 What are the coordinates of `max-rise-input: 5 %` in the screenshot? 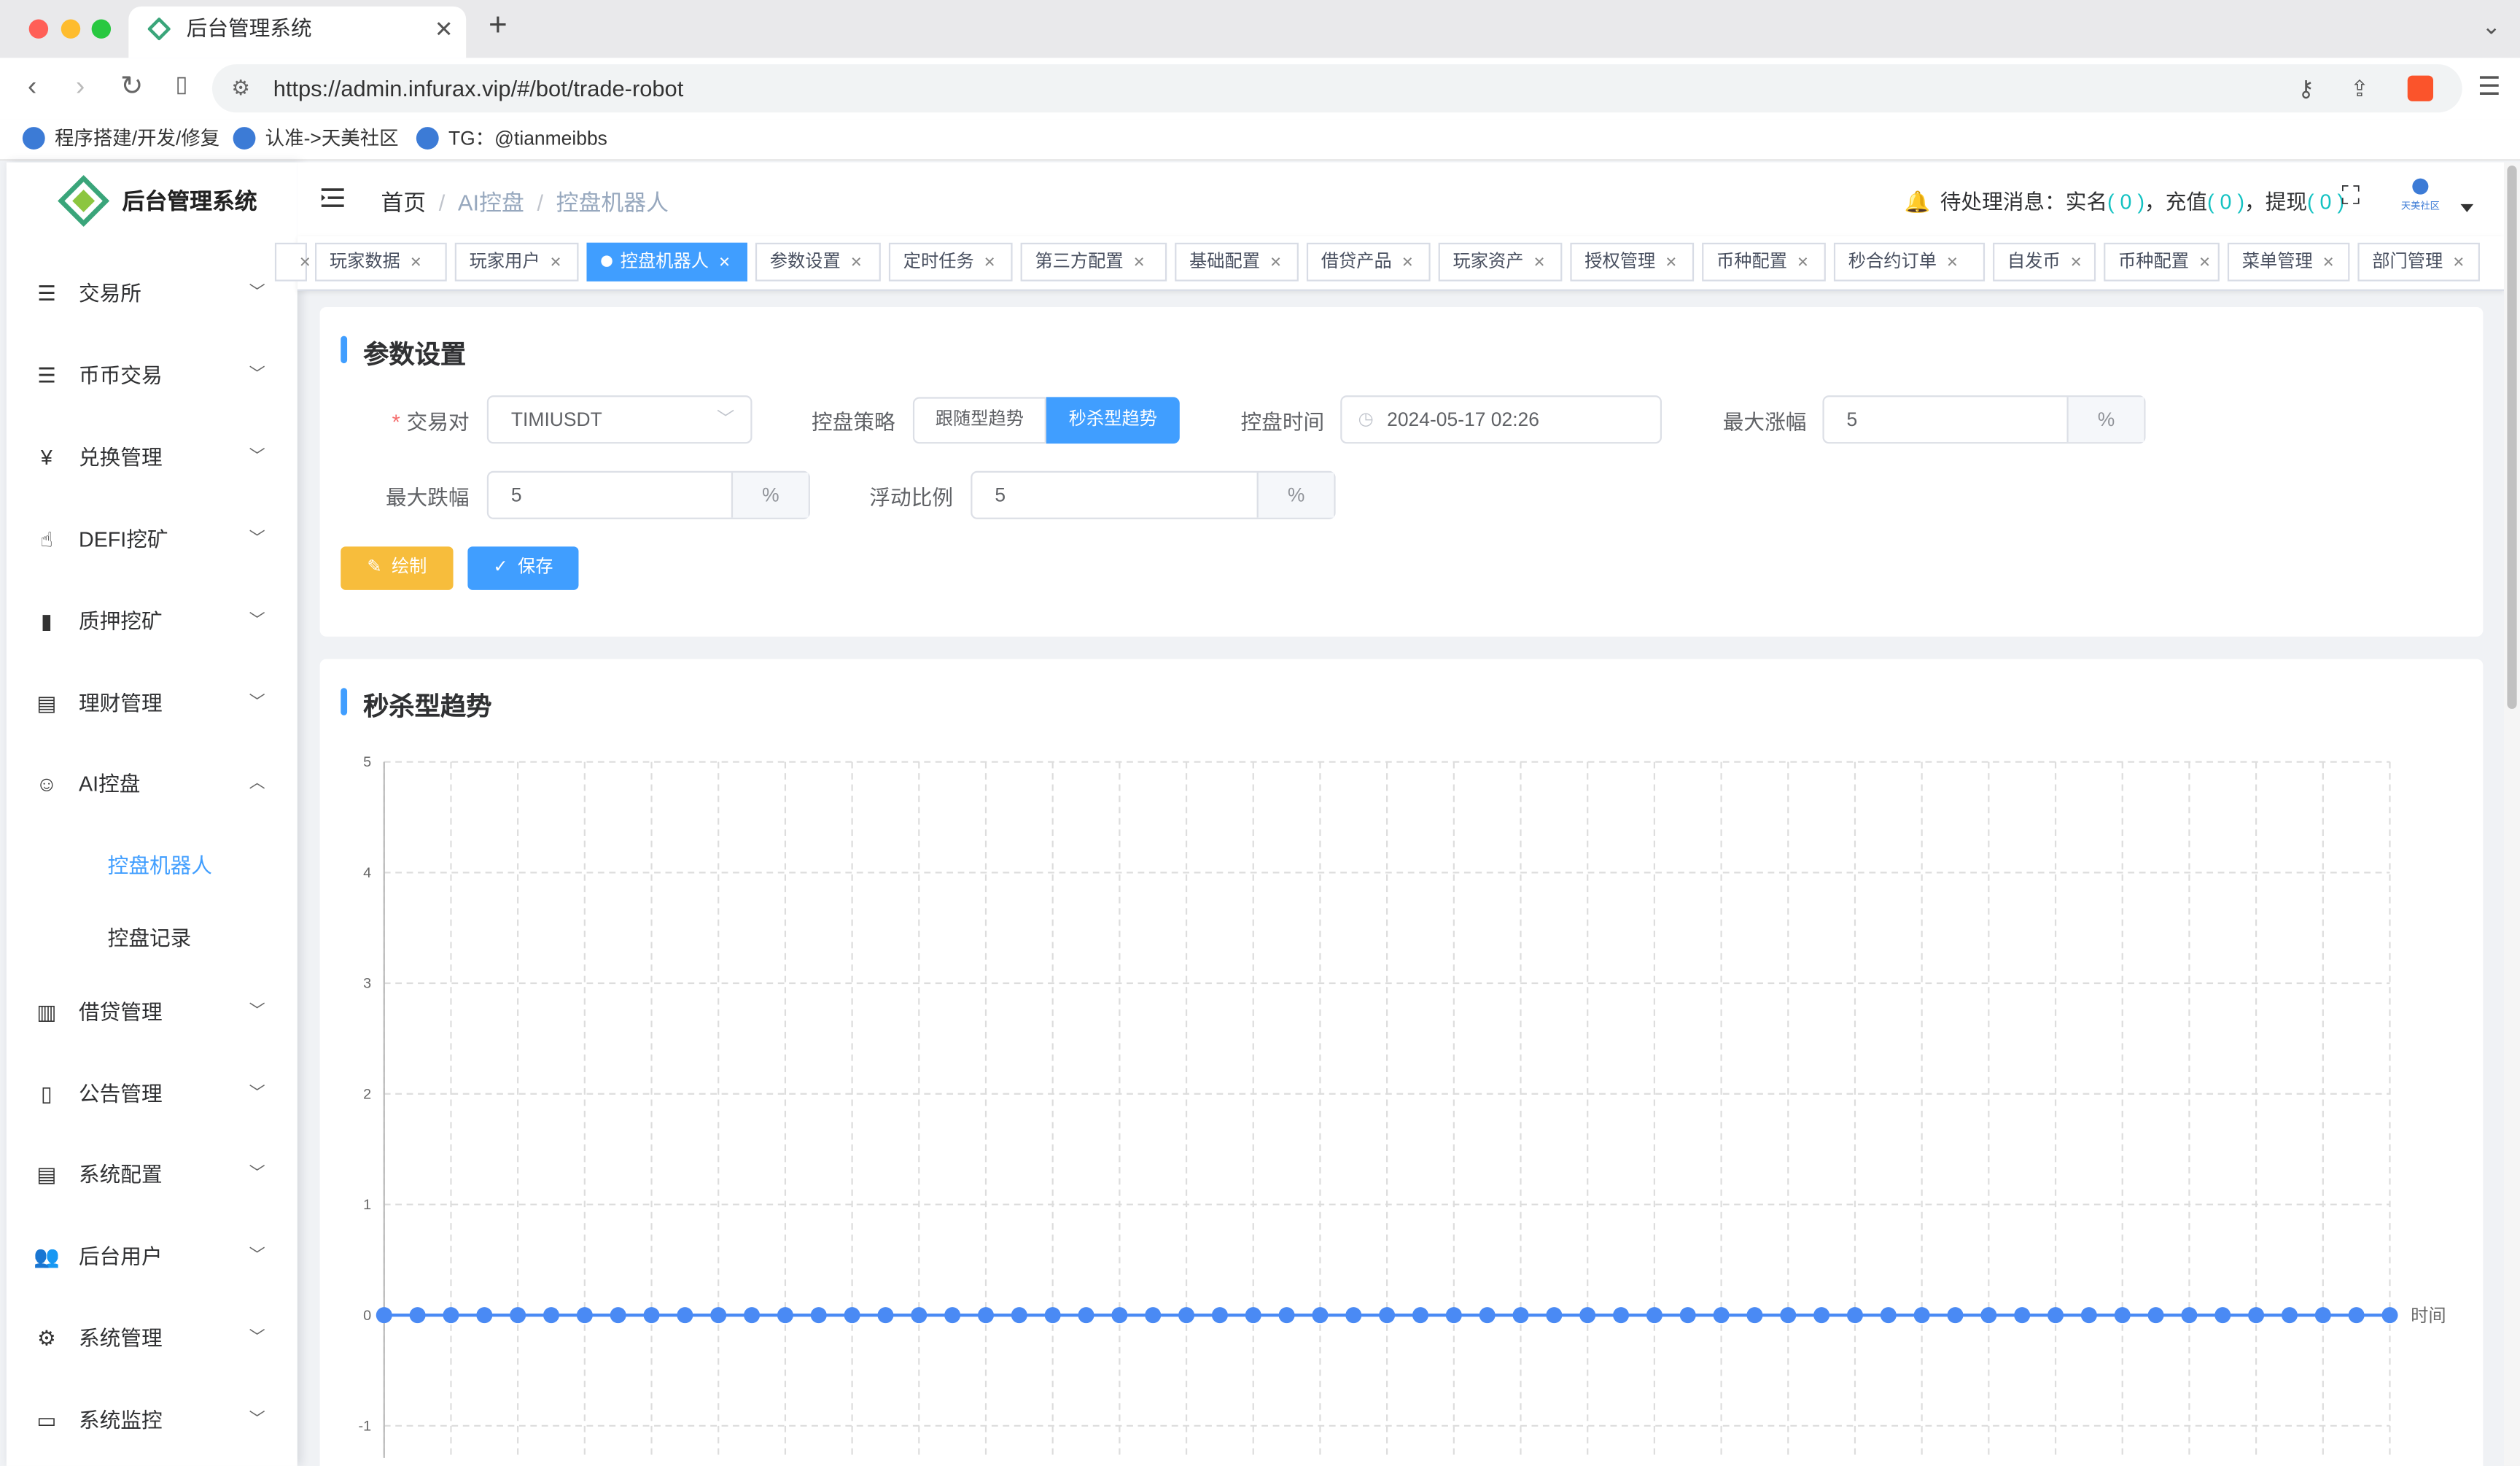 It's located at (1984, 419).